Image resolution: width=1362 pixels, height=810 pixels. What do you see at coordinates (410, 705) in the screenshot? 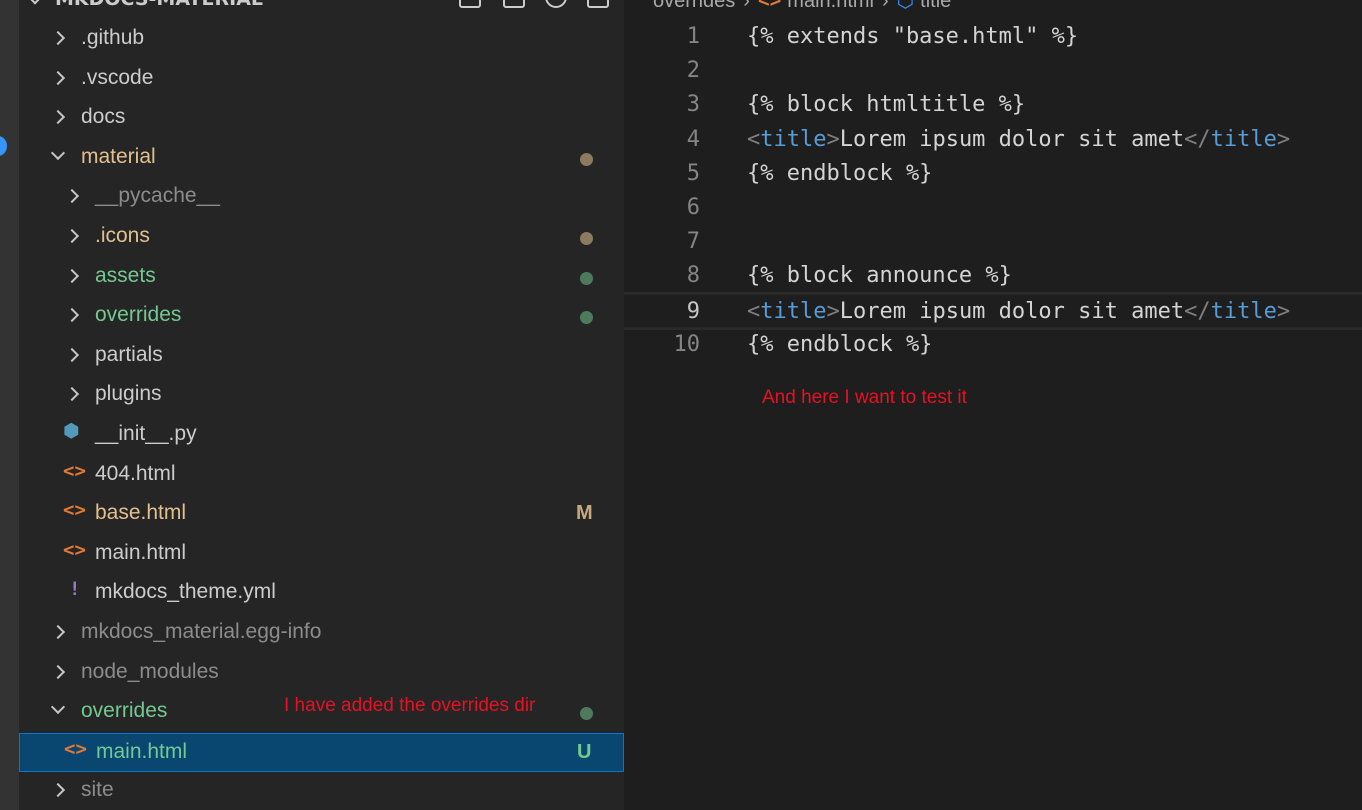
I see `annotation-text: I have added the overrides dir` at bounding box center [410, 705].